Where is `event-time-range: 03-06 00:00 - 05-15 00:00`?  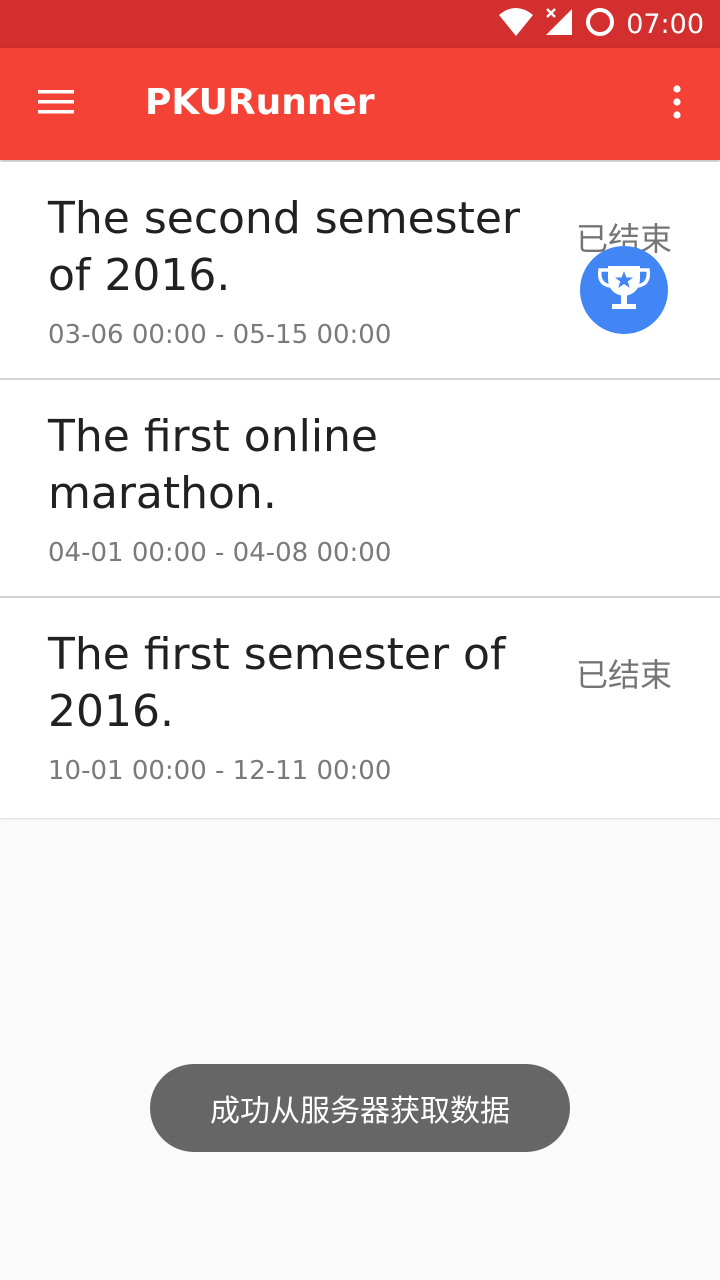 event-time-range: 03-06 00:00 - 05-15 00:00 is located at coordinates (220, 335).